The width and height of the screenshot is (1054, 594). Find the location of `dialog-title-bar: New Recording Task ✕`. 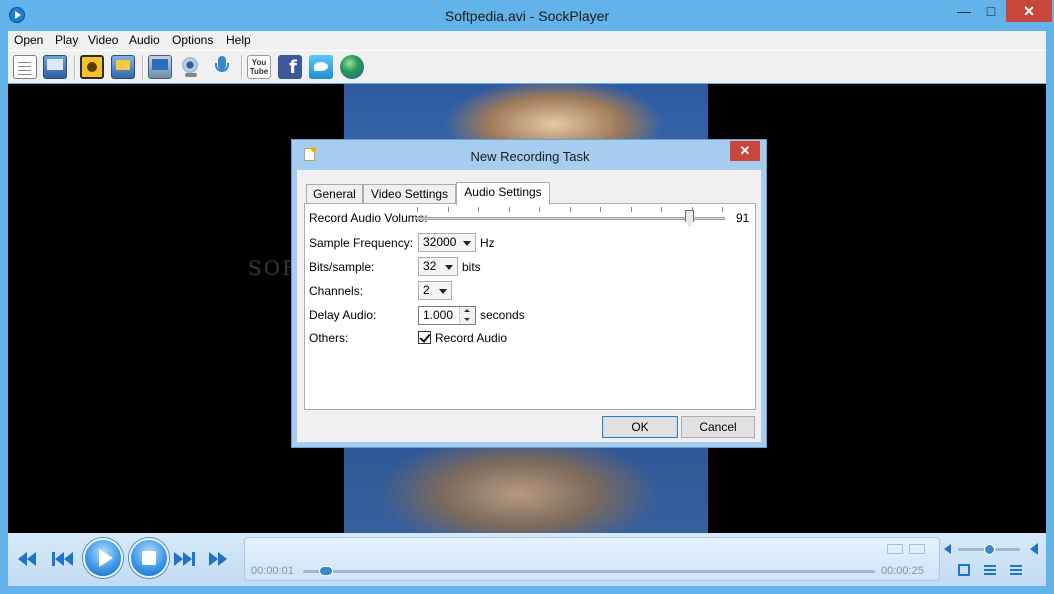

dialog-title-bar: New Recording Task ✕ is located at coordinates (529, 155).